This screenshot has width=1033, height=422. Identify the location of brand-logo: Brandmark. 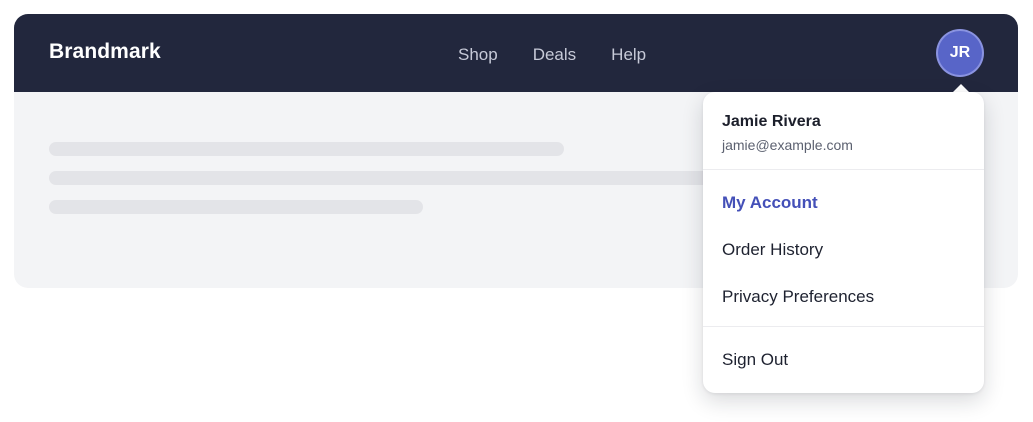
(105, 52).